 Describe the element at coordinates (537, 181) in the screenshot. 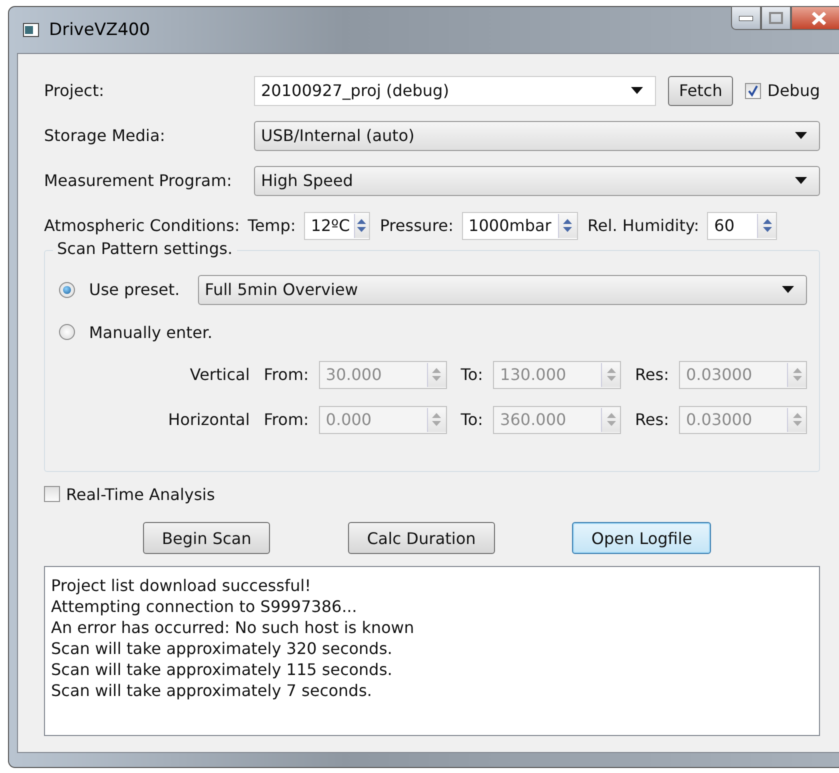

I see `program-dropdown: High Speed` at that location.